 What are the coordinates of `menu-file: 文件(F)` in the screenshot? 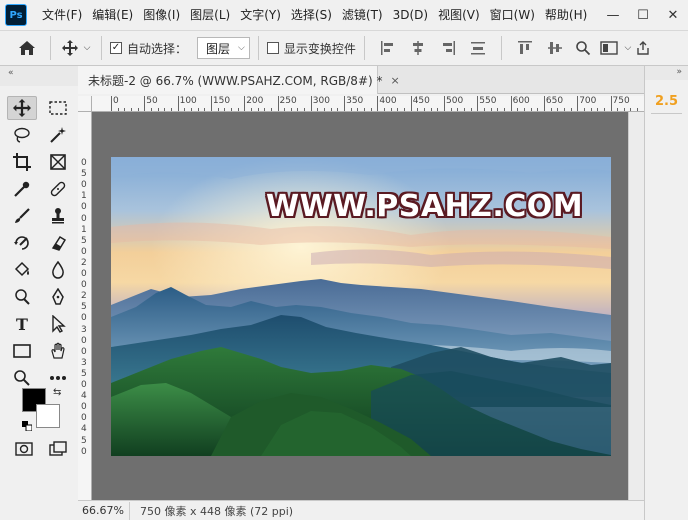 It's located at (62, 15).